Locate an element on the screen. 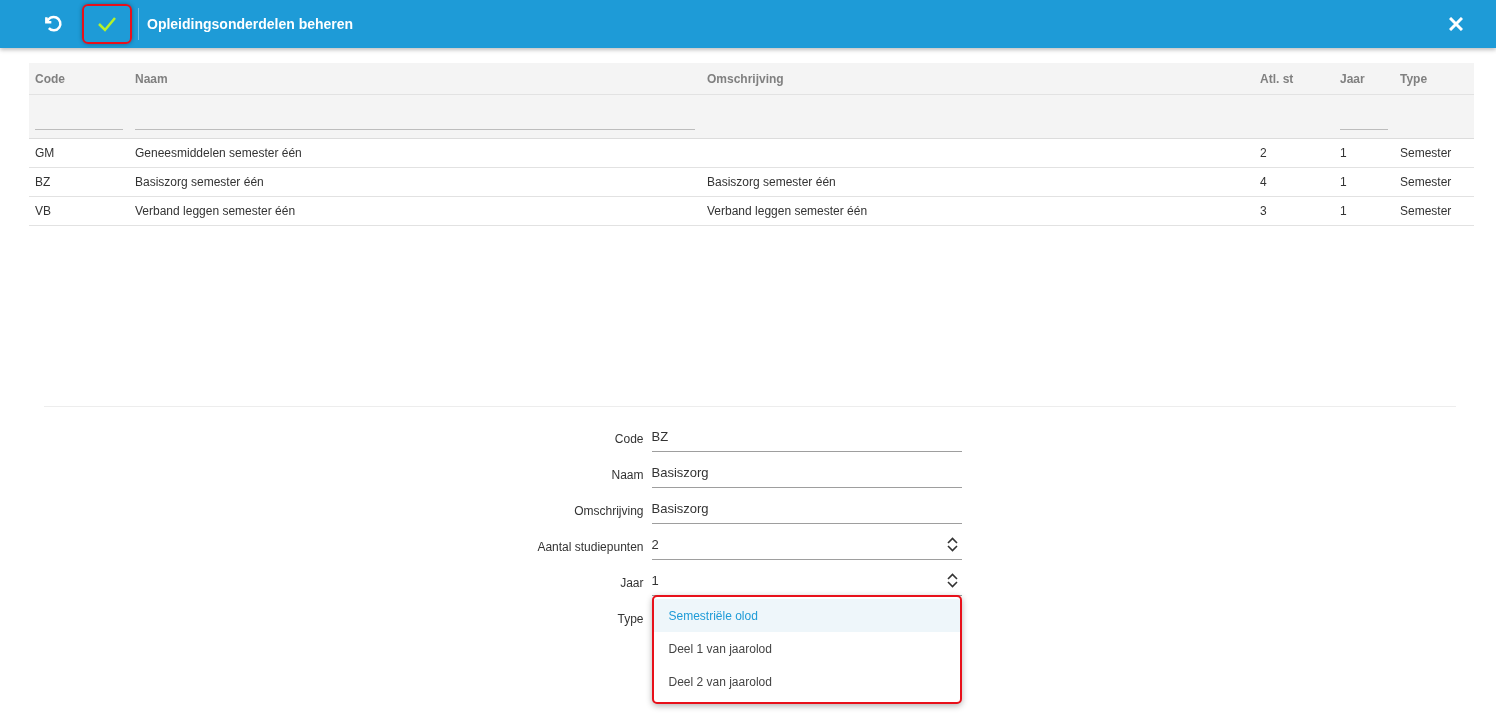  confirm-button is located at coordinates (107, 24).